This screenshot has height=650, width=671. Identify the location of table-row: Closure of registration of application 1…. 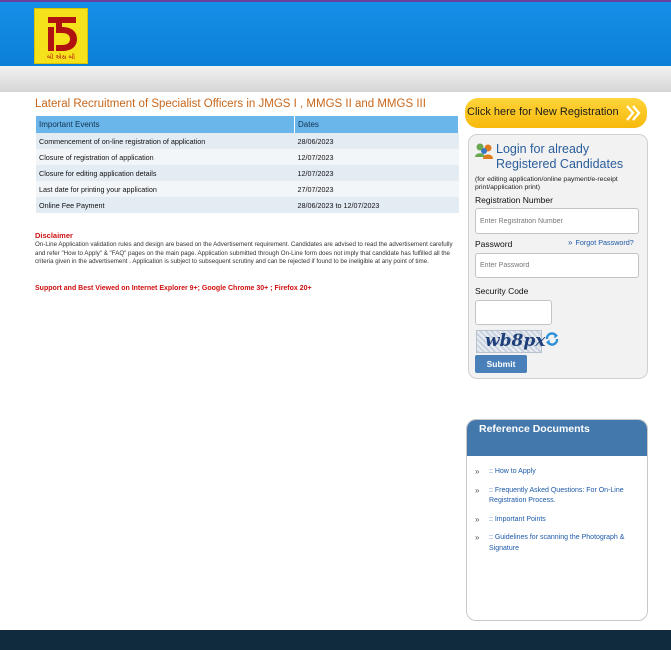
(247, 157).